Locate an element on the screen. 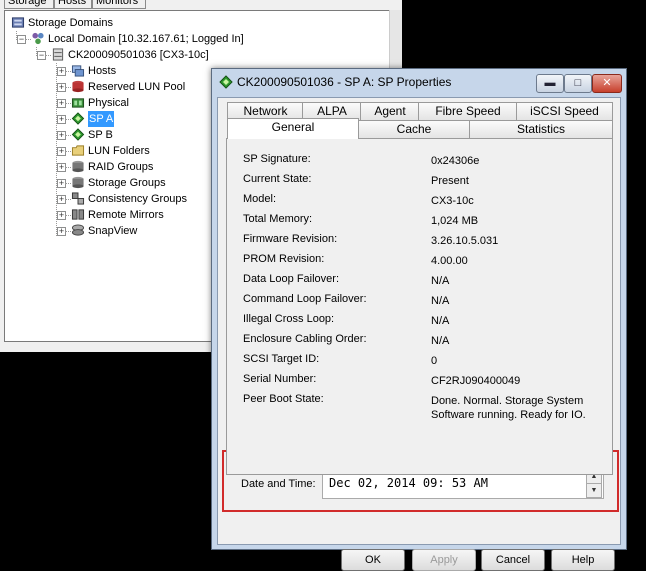  local-domain-icon is located at coordinates (38, 38).